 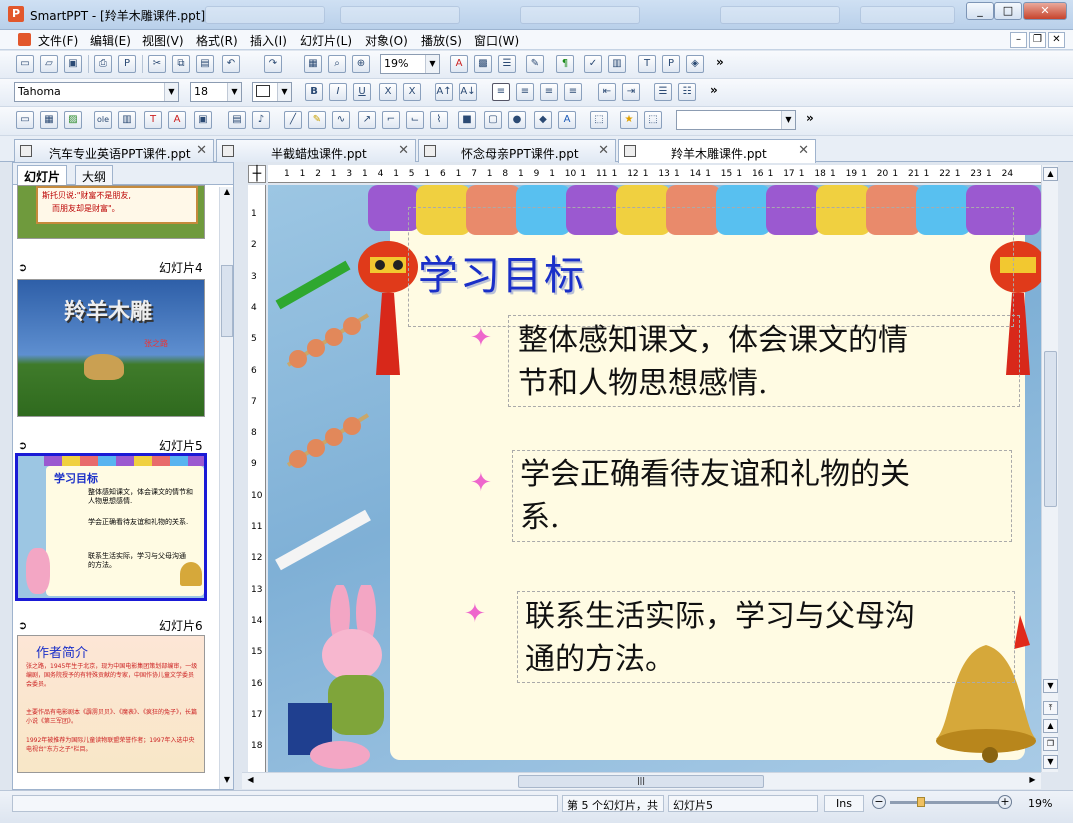 I want to click on panel-scrollbar: ▲ ▼, so click(x=226, y=488).